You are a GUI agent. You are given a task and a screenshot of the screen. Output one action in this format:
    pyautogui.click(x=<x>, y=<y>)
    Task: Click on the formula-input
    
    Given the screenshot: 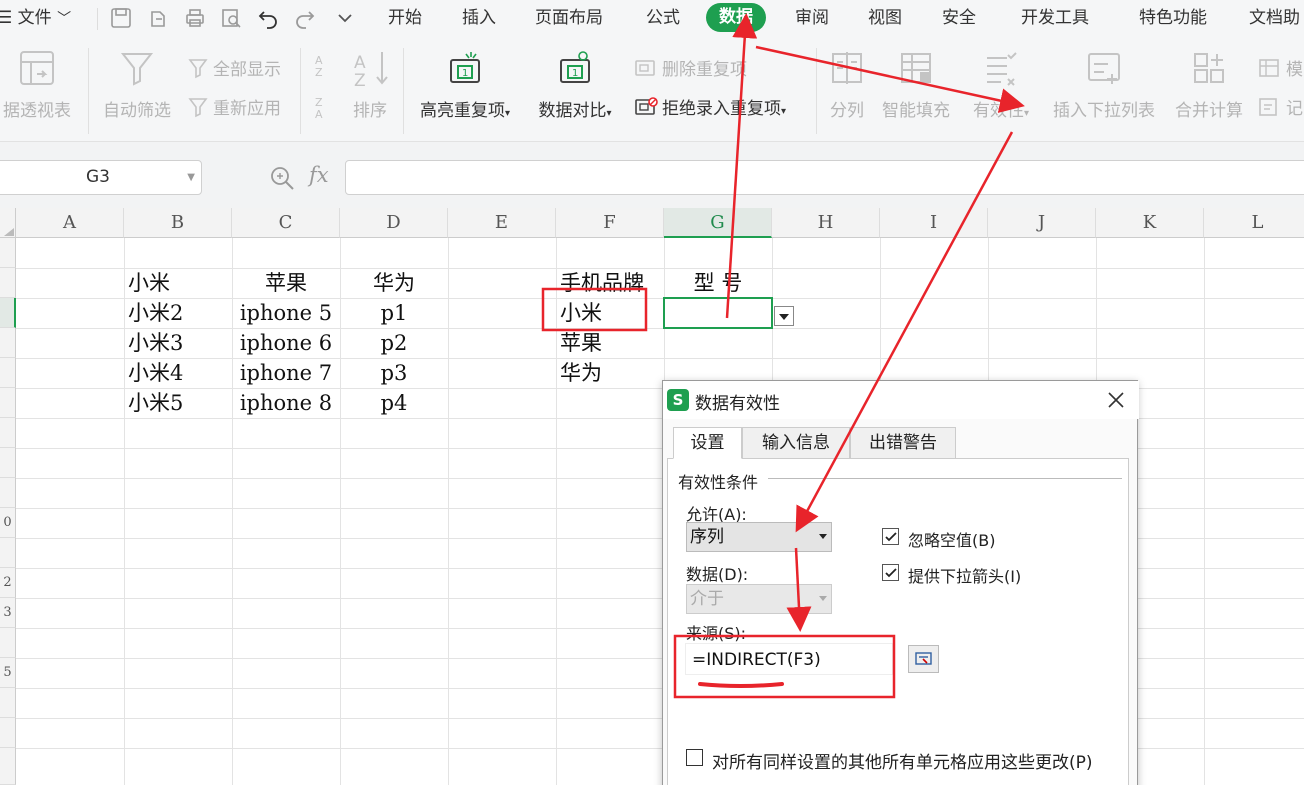 What is the action you would take?
    pyautogui.click(x=824, y=177)
    